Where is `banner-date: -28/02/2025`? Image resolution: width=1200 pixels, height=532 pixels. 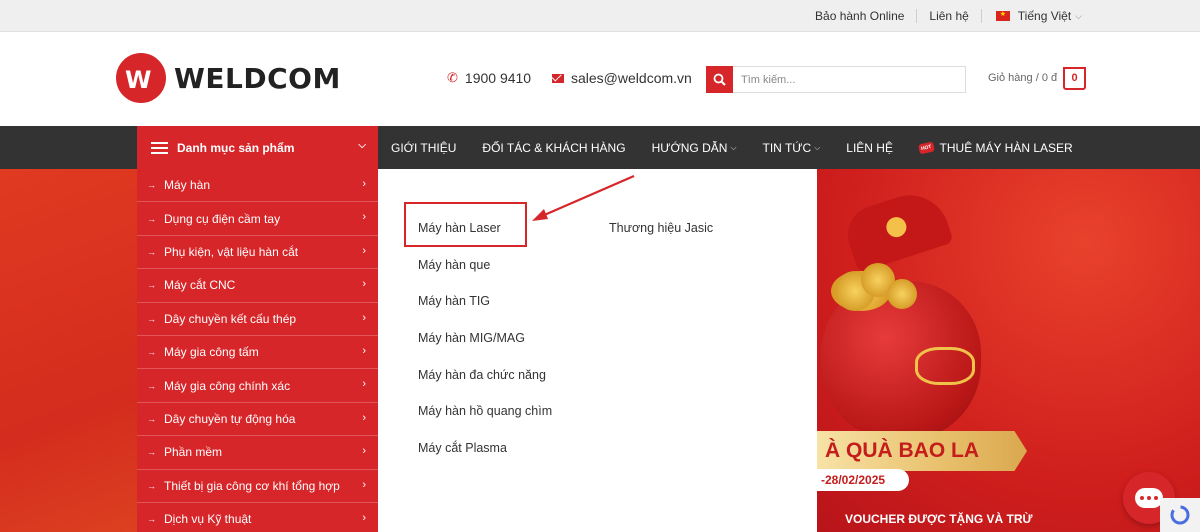 banner-date: -28/02/2025 is located at coordinates (853, 480).